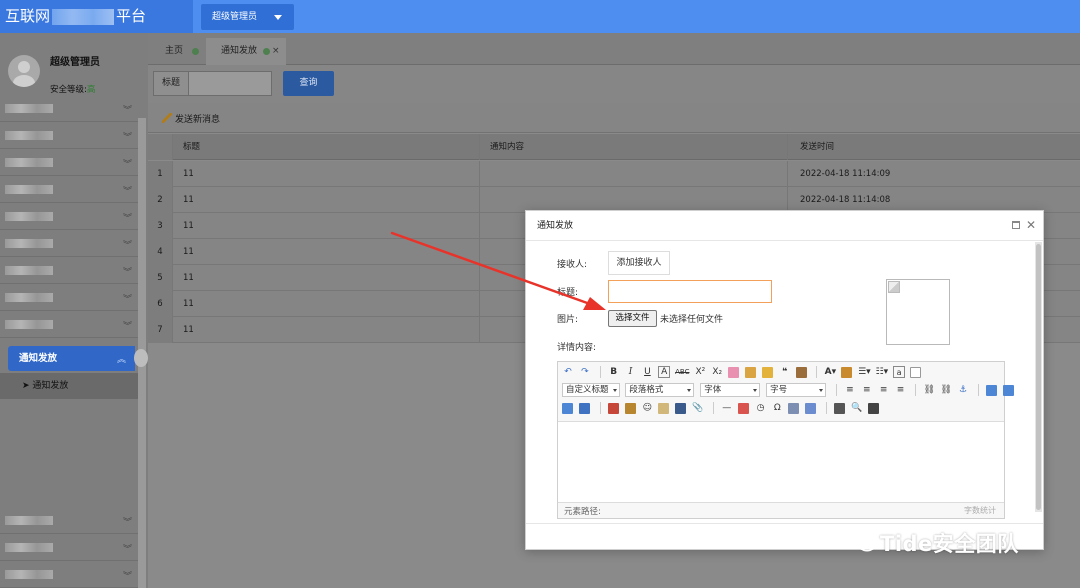 This screenshot has height=588, width=1080. What do you see at coordinates (794, 408) in the screenshot?
I see `wordimage-icon` at bounding box center [794, 408].